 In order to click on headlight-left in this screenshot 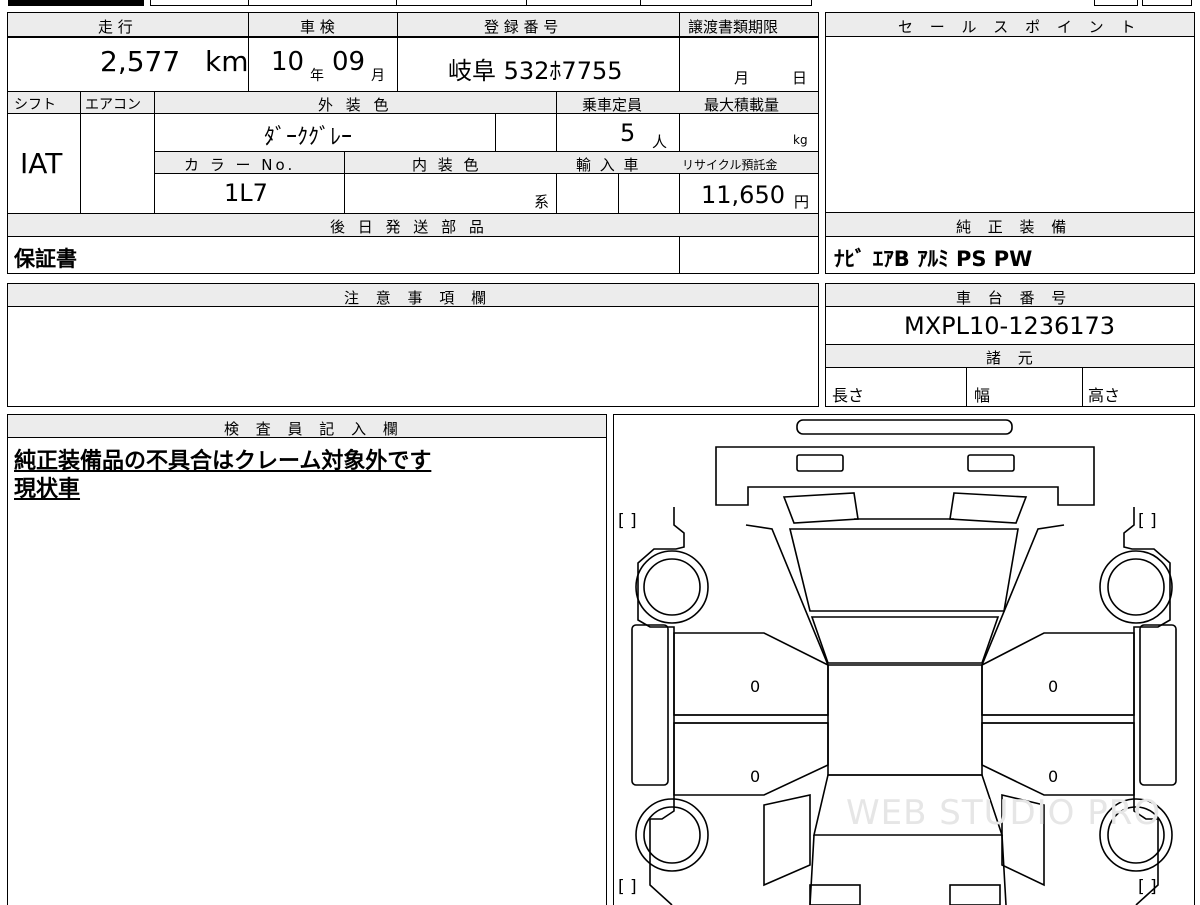, I will do `click(820, 463)`.